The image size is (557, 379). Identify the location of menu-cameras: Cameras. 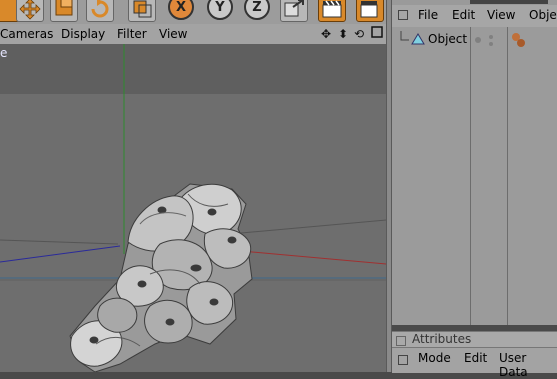
(26, 34).